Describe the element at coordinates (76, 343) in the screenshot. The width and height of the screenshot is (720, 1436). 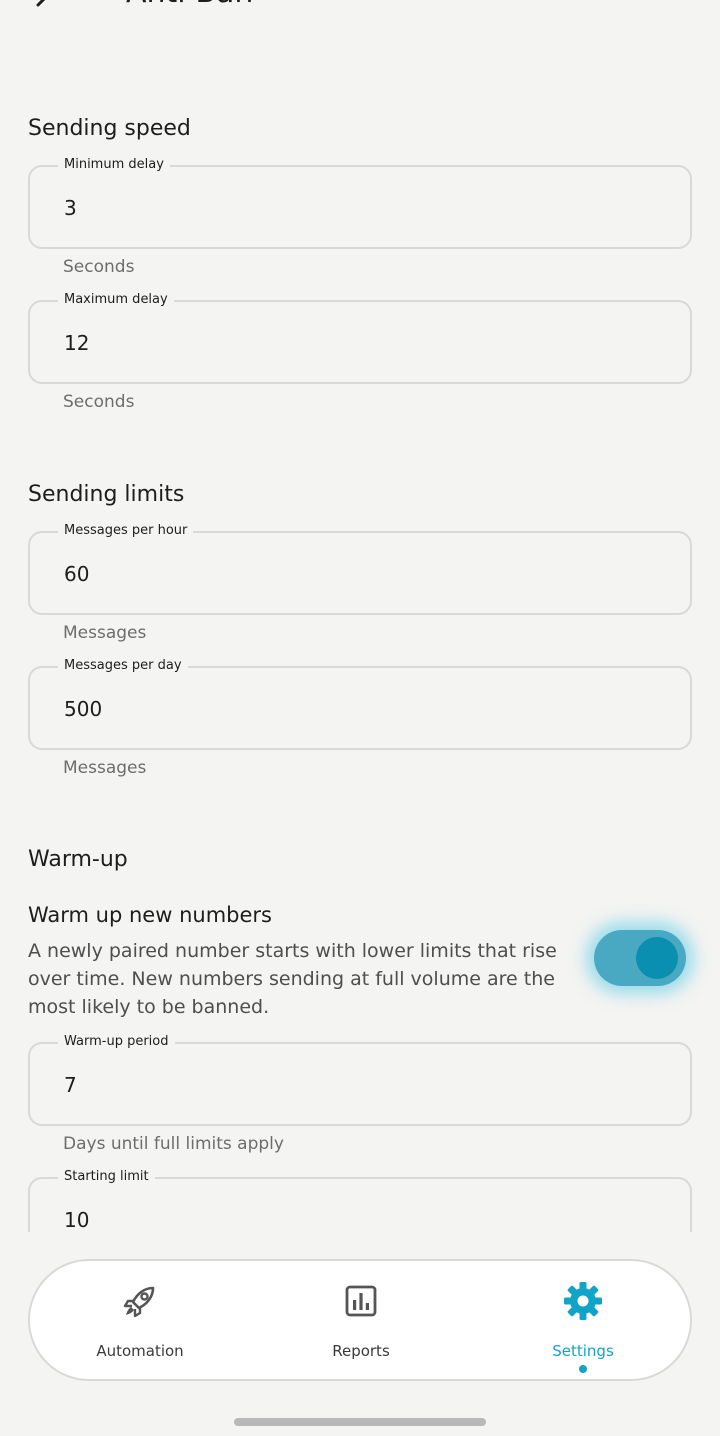
I see `field-value: 12` at that location.